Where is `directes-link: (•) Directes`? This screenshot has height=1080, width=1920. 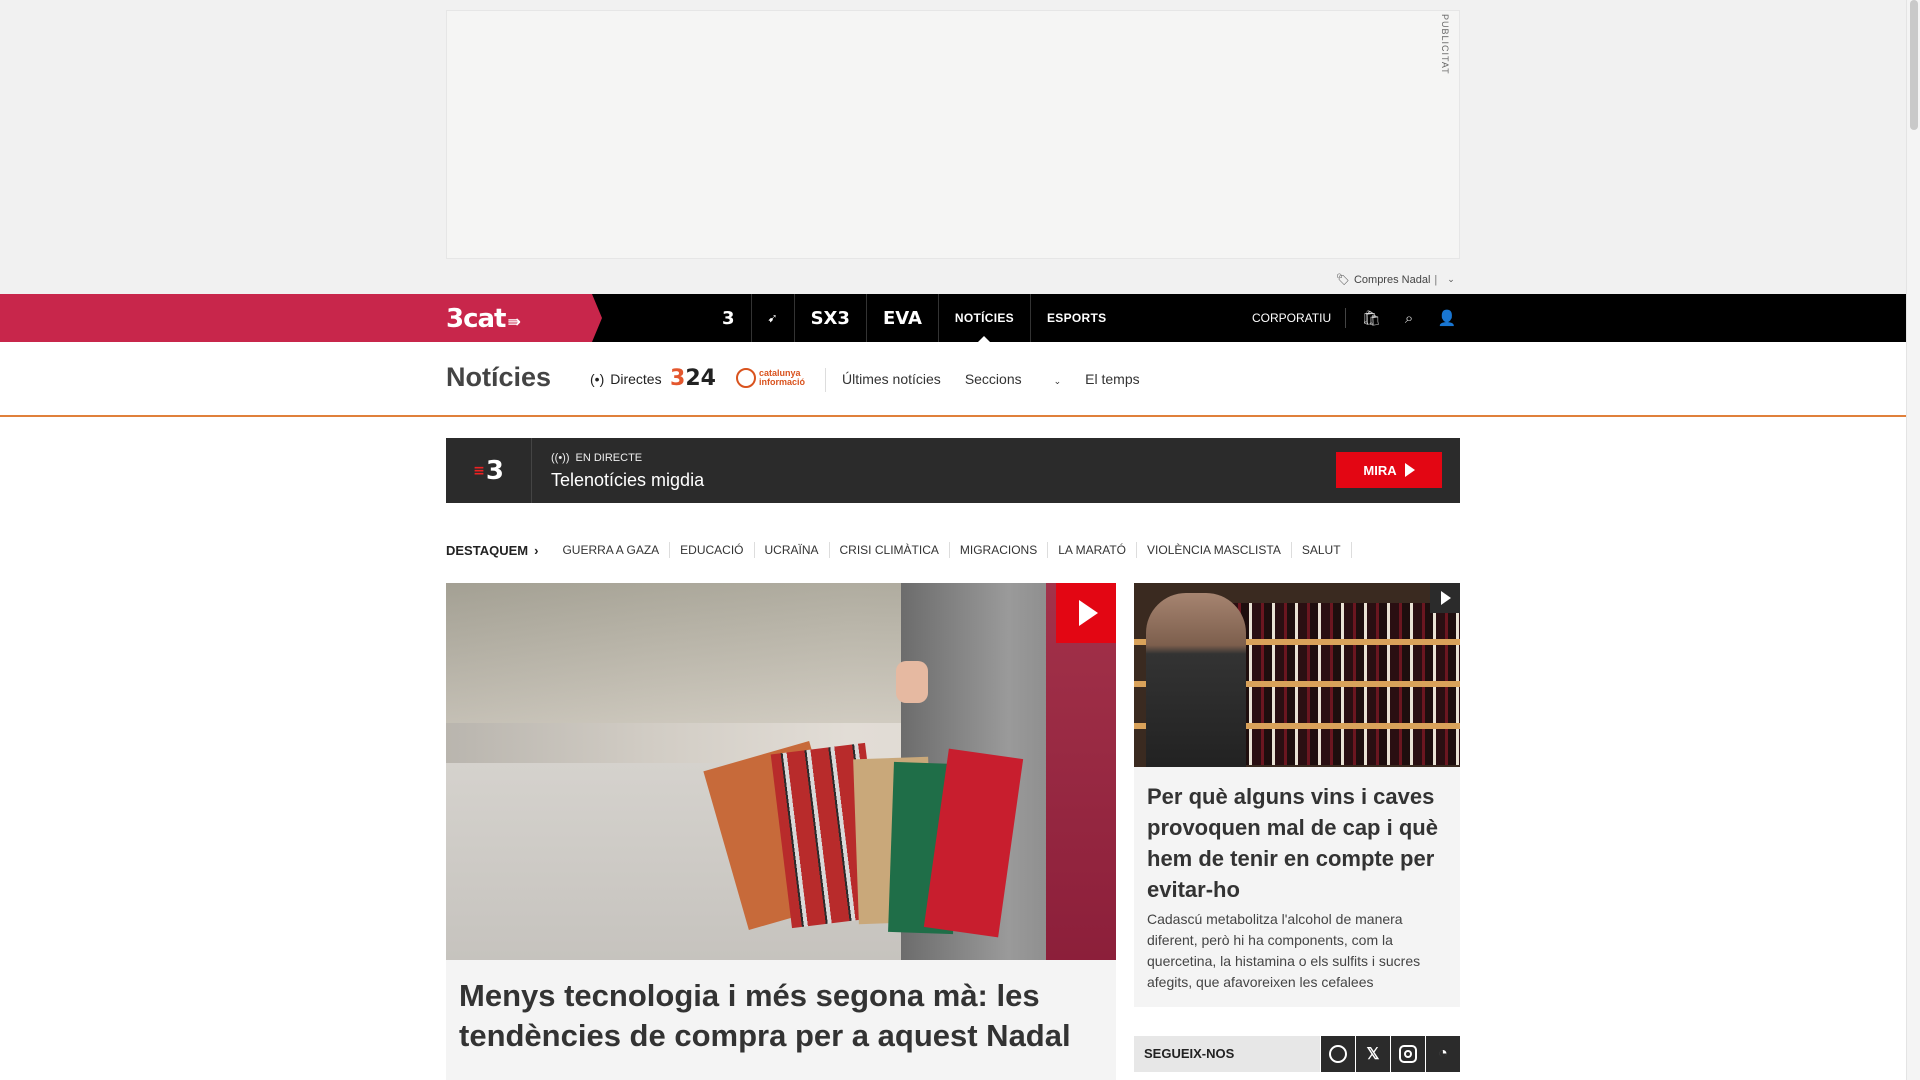
directes-link: (•) Directes is located at coordinates (626, 379).